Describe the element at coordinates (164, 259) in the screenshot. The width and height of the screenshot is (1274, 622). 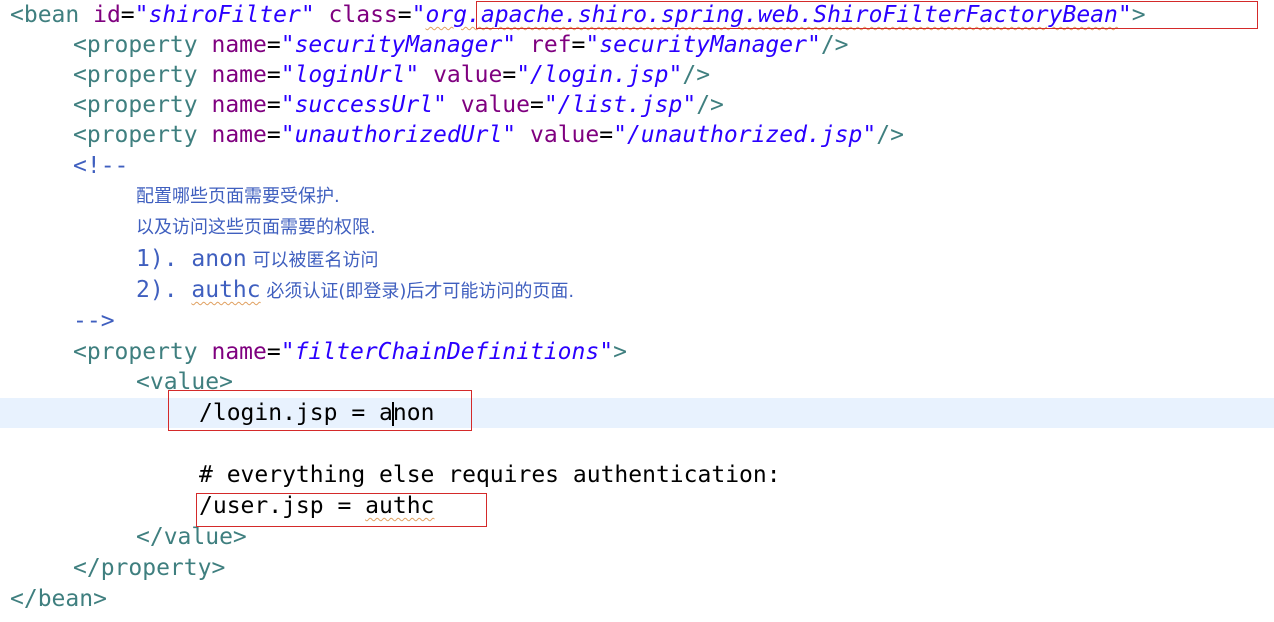
I see `item-number: 1).` at that location.